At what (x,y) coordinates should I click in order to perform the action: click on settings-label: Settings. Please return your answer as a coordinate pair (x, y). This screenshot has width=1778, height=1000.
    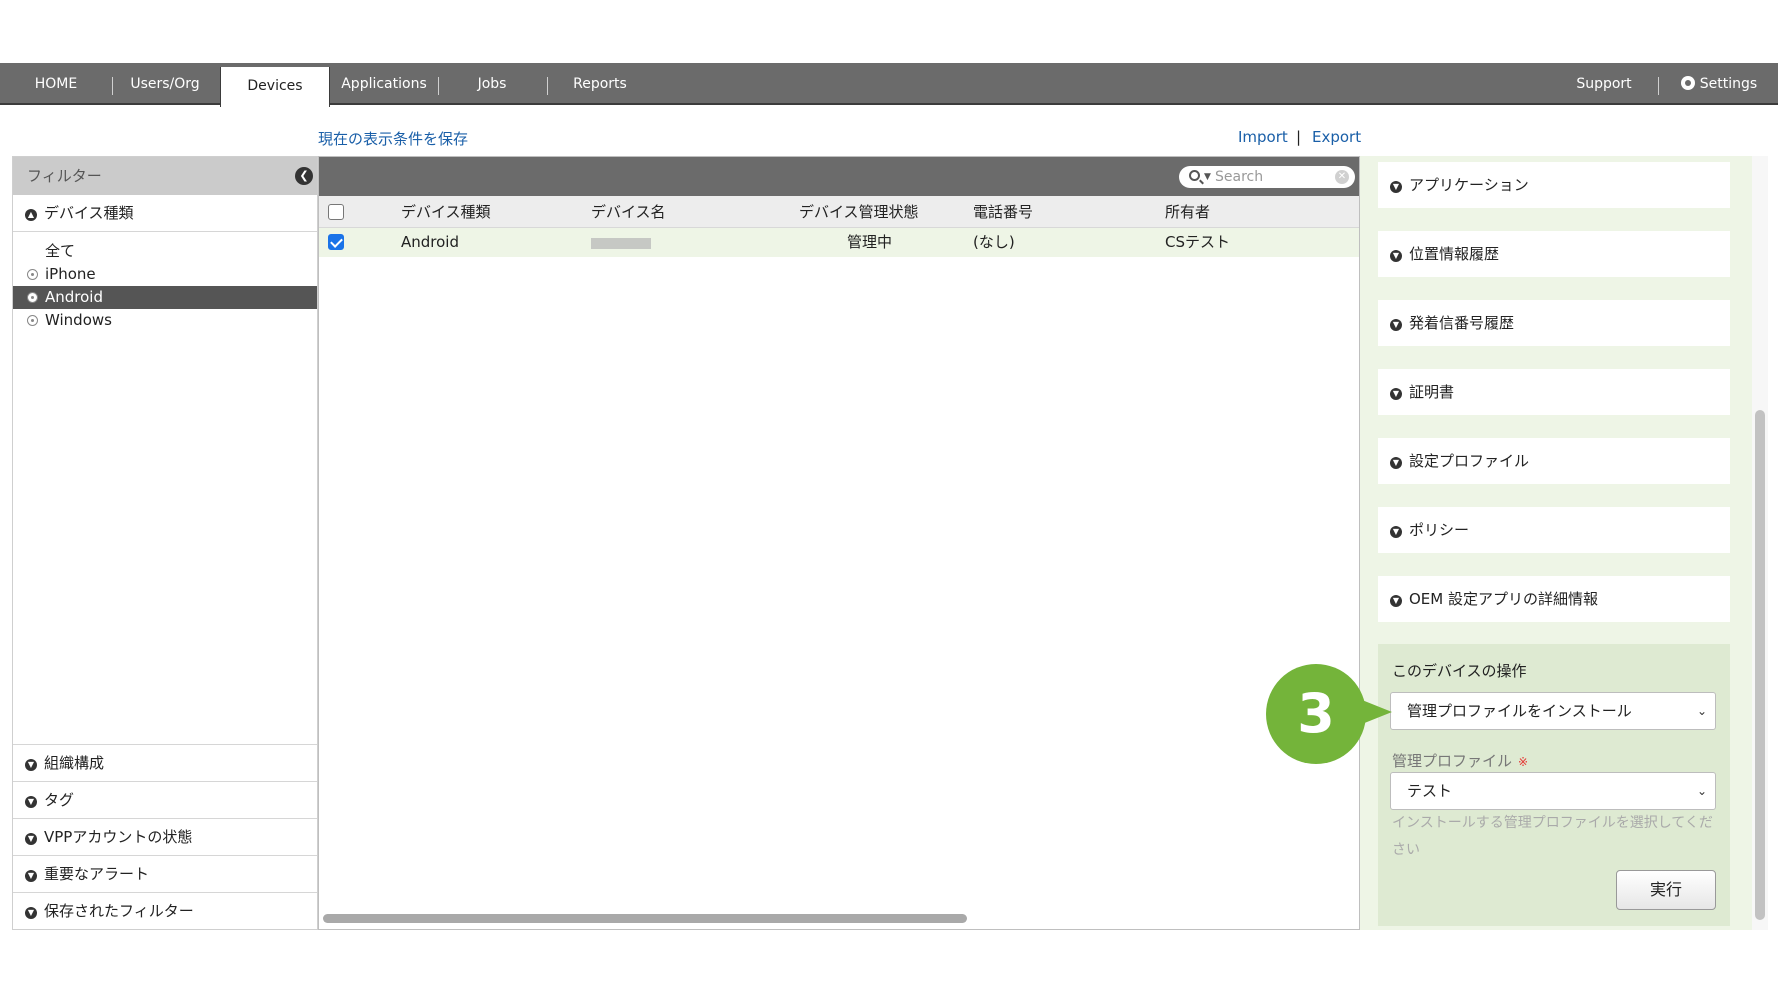
    Looking at the image, I should click on (1728, 84).